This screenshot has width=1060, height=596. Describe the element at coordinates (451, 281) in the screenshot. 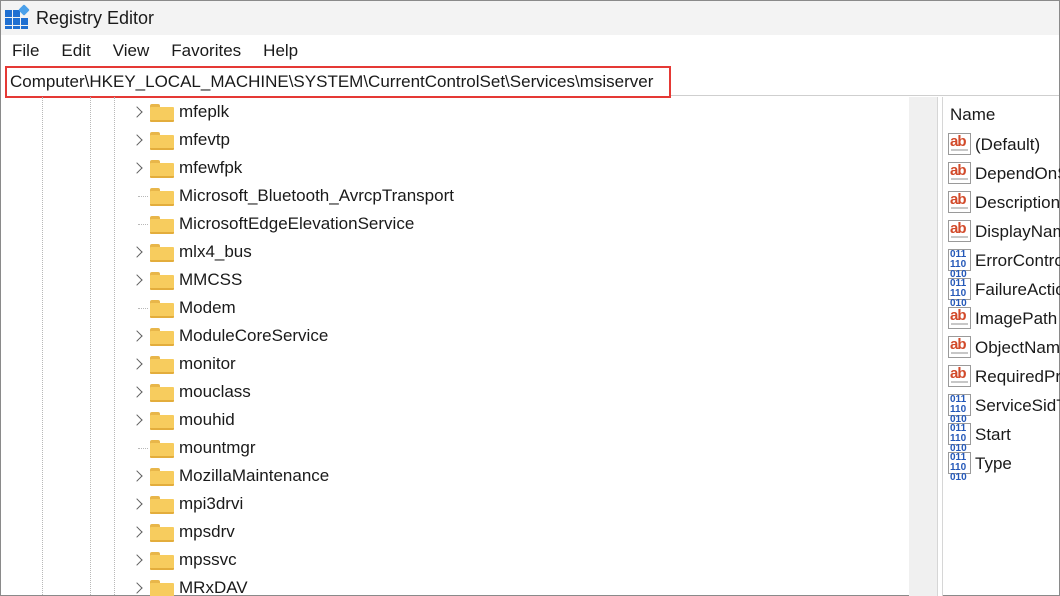

I see `tree-key-row: MMCSS` at that location.